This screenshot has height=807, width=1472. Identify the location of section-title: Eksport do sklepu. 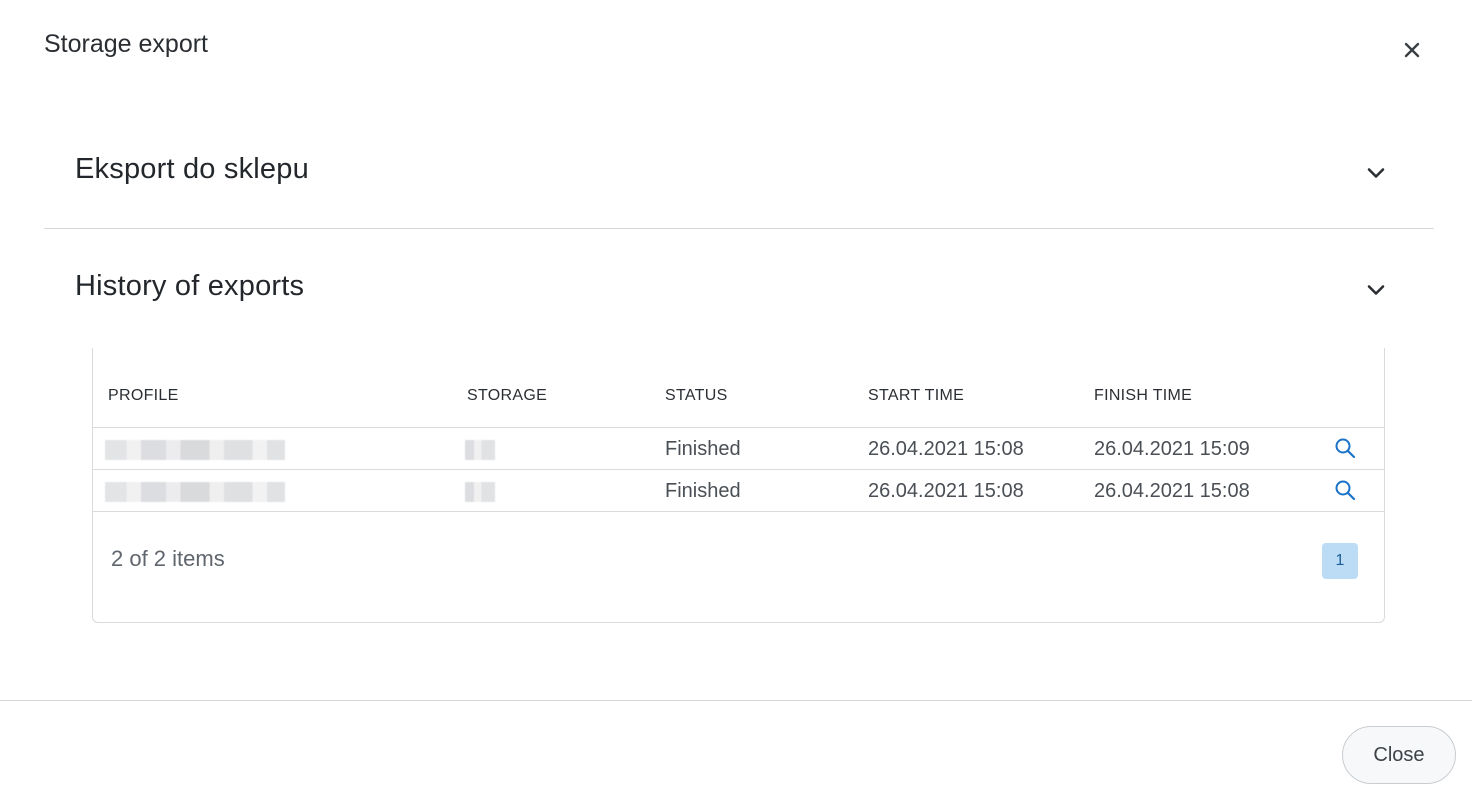
(192, 169).